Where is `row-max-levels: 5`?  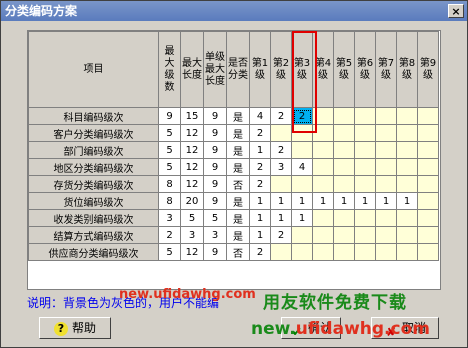
row-max-levels: 5 is located at coordinates (169, 252).